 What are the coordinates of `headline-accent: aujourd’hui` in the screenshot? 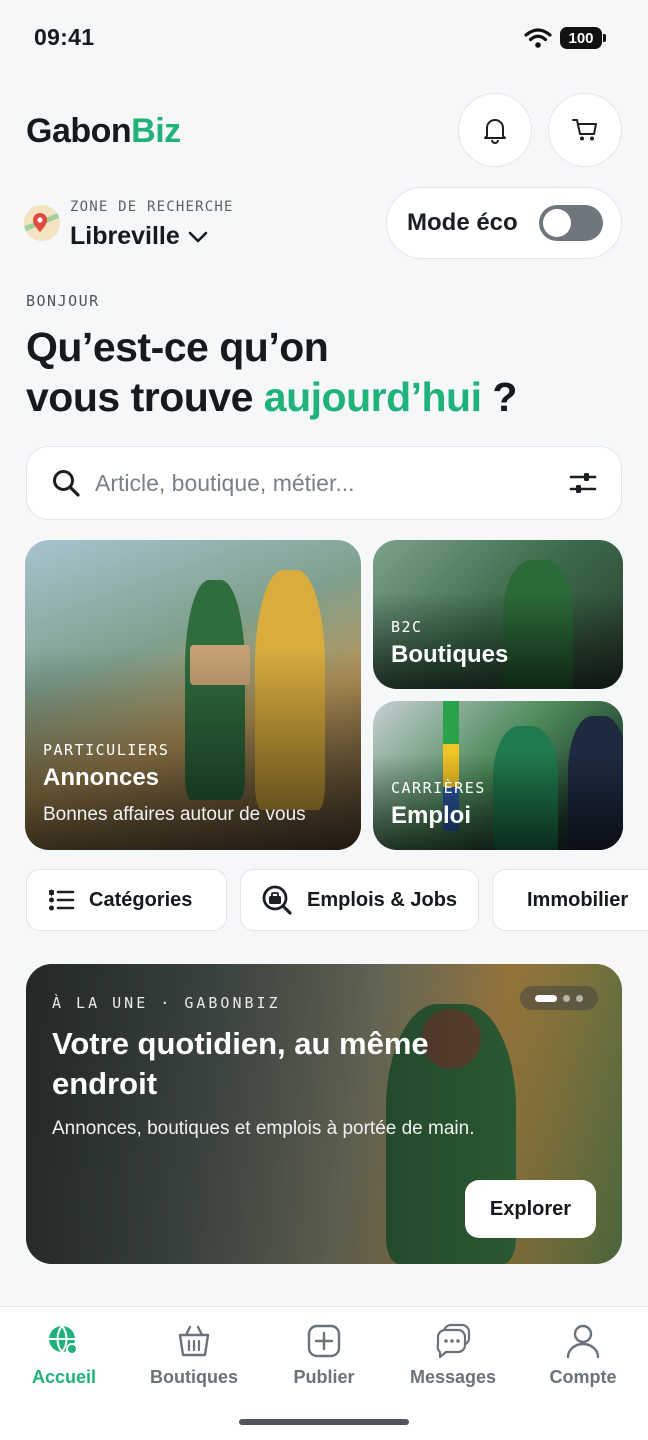 It's located at (372, 397).